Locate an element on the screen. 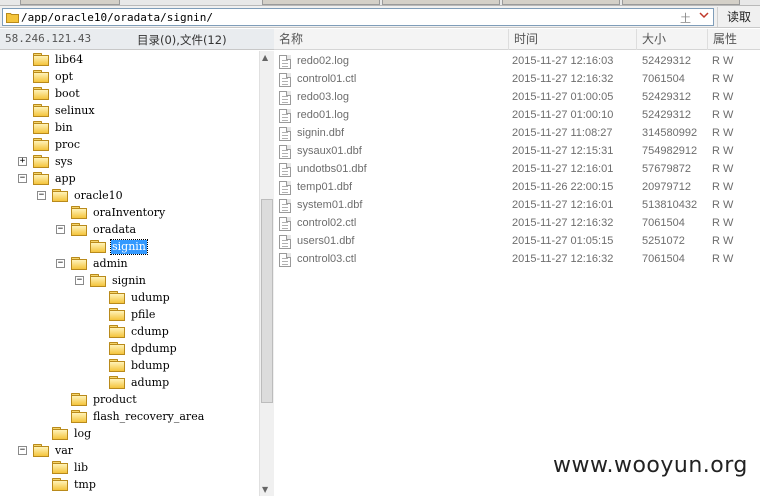 This screenshot has height=496, width=760. tree-item-label: oraInventory is located at coordinates (129, 212).